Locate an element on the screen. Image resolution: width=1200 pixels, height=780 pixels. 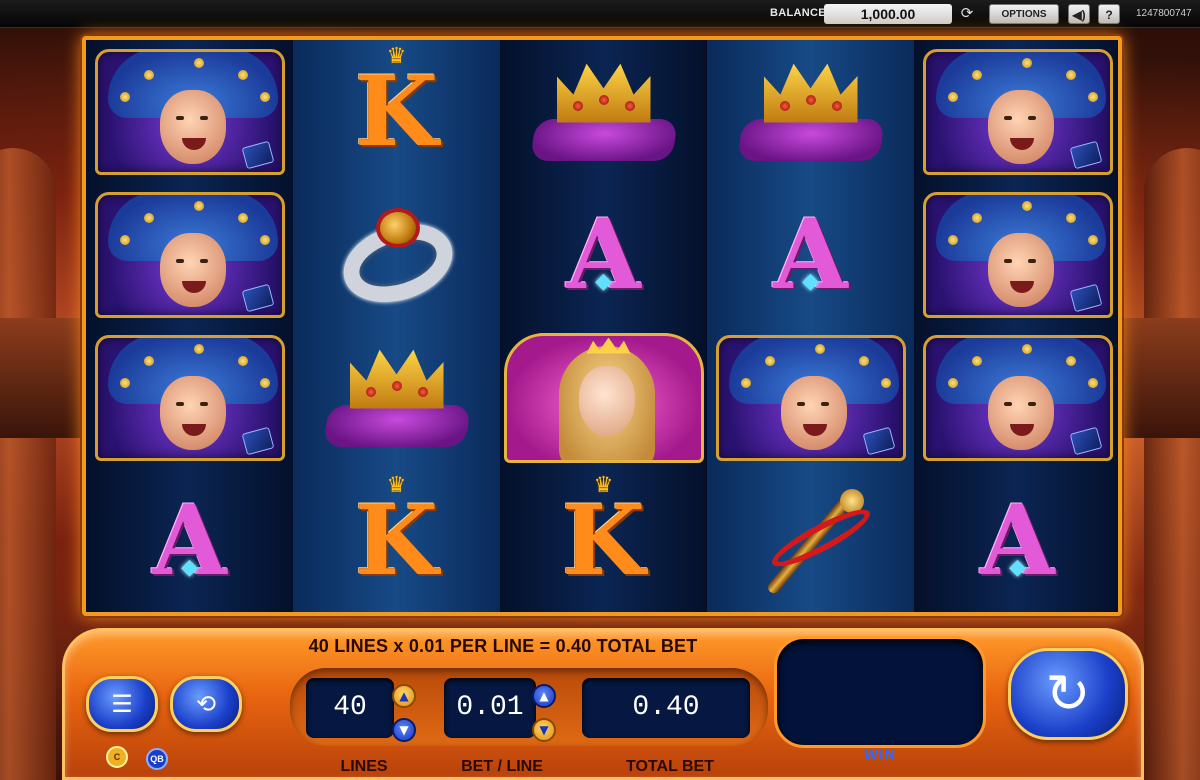
lines-down-button: ▼ is located at coordinates (404, 730).